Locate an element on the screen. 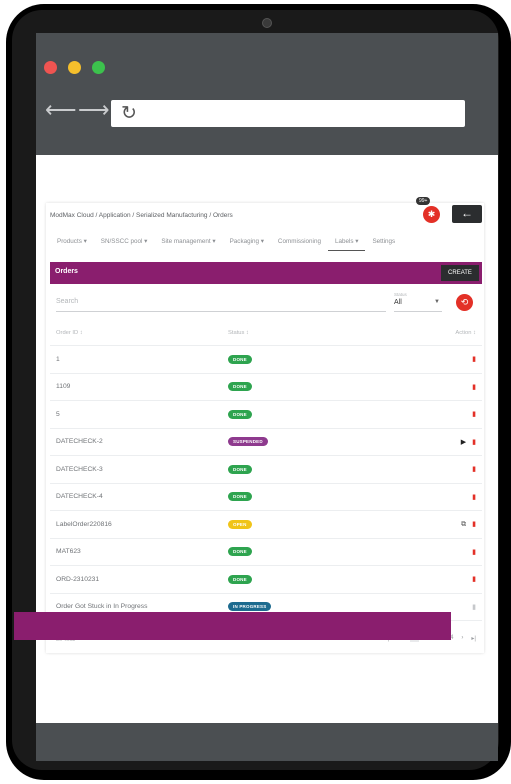  maximize-window-dot is located at coordinates (98, 67).